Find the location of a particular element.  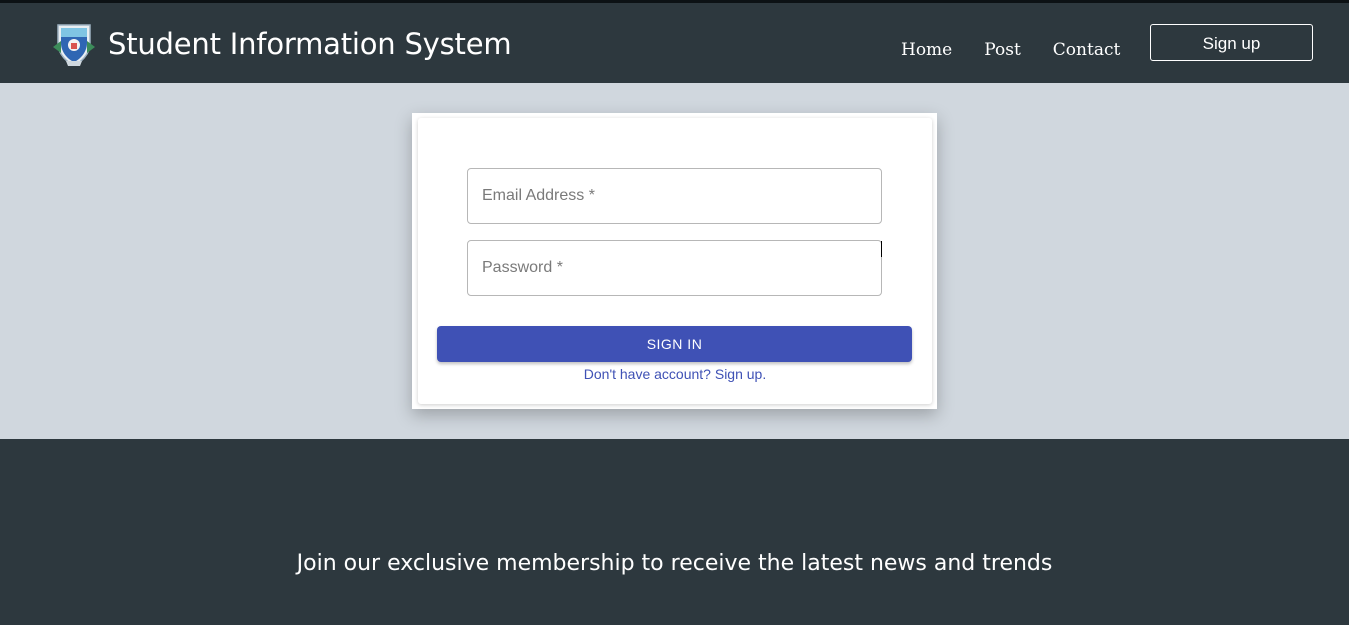

signup-button: Sign up is located at coordinates (1231, 42).